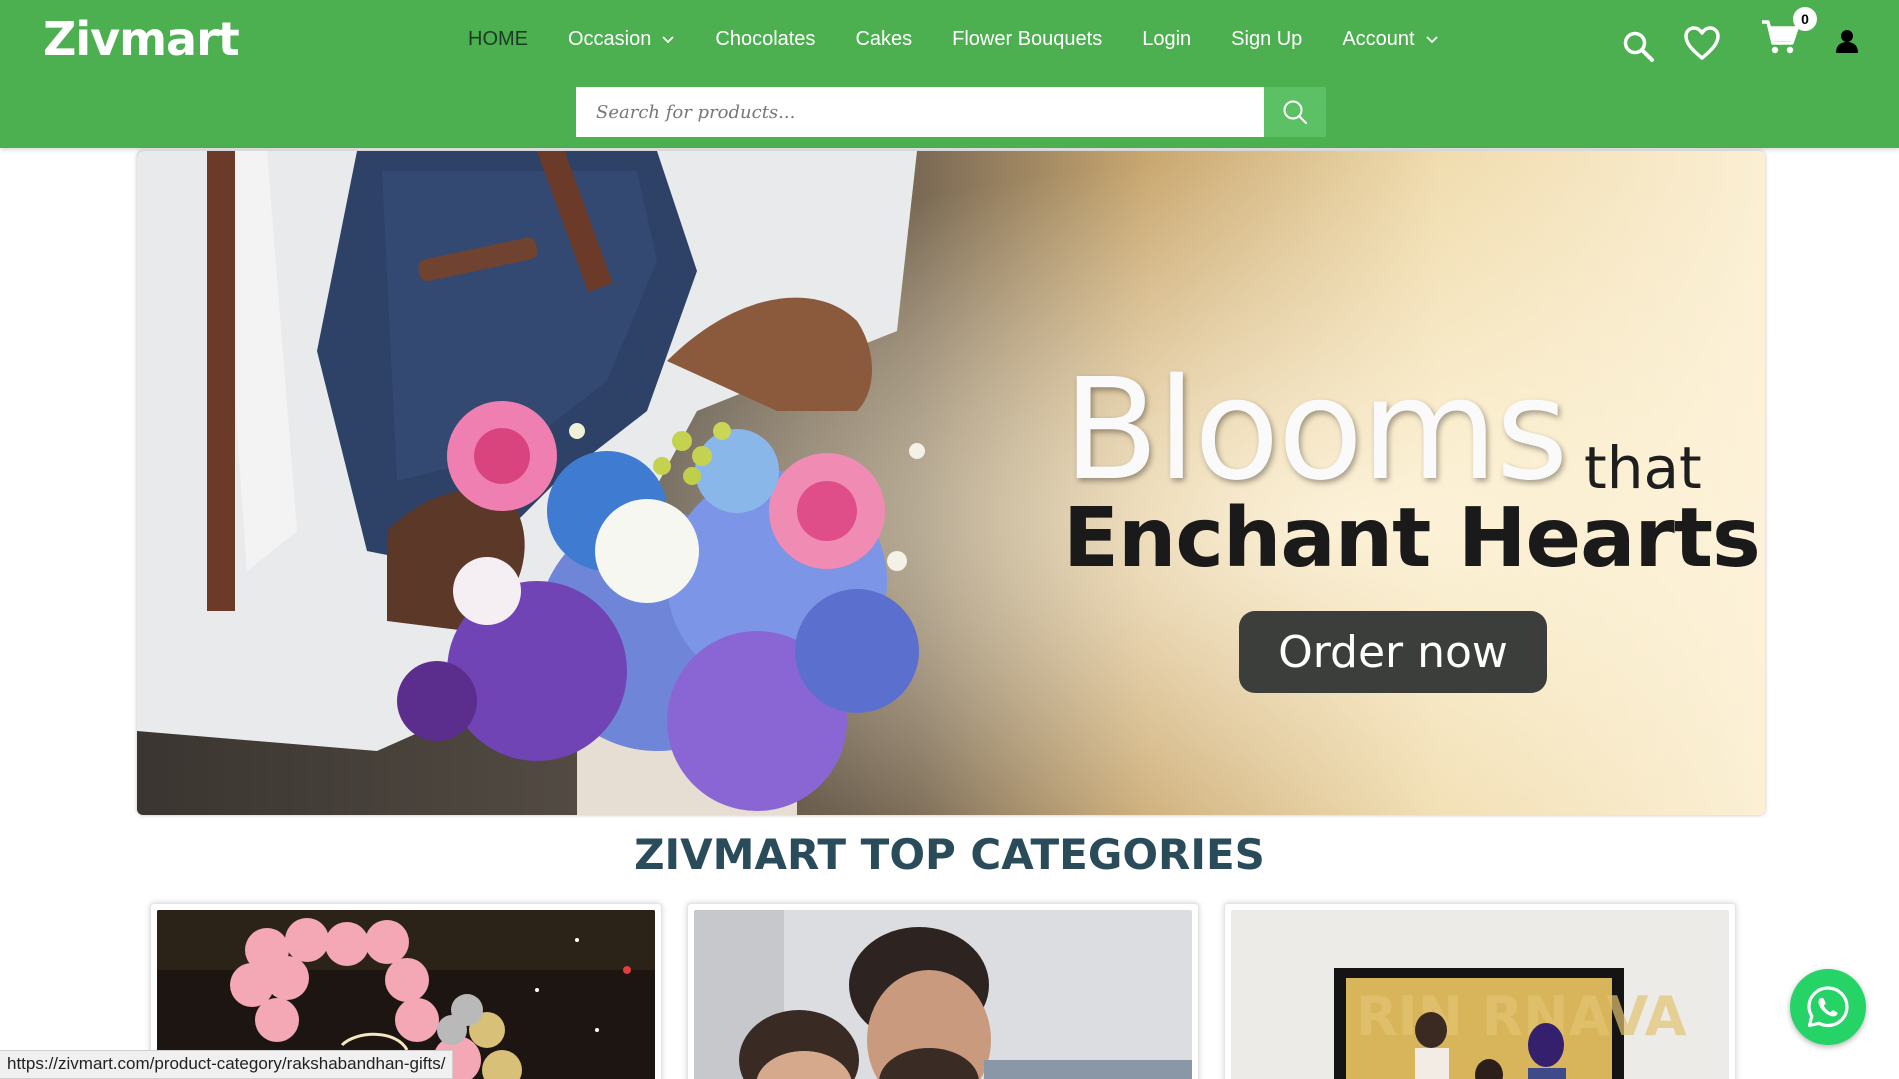  Describe the element at coordinates (949, 854) in the screenshot. I see `section-title: ZIVMART TOP CATEGORIES` at that location.